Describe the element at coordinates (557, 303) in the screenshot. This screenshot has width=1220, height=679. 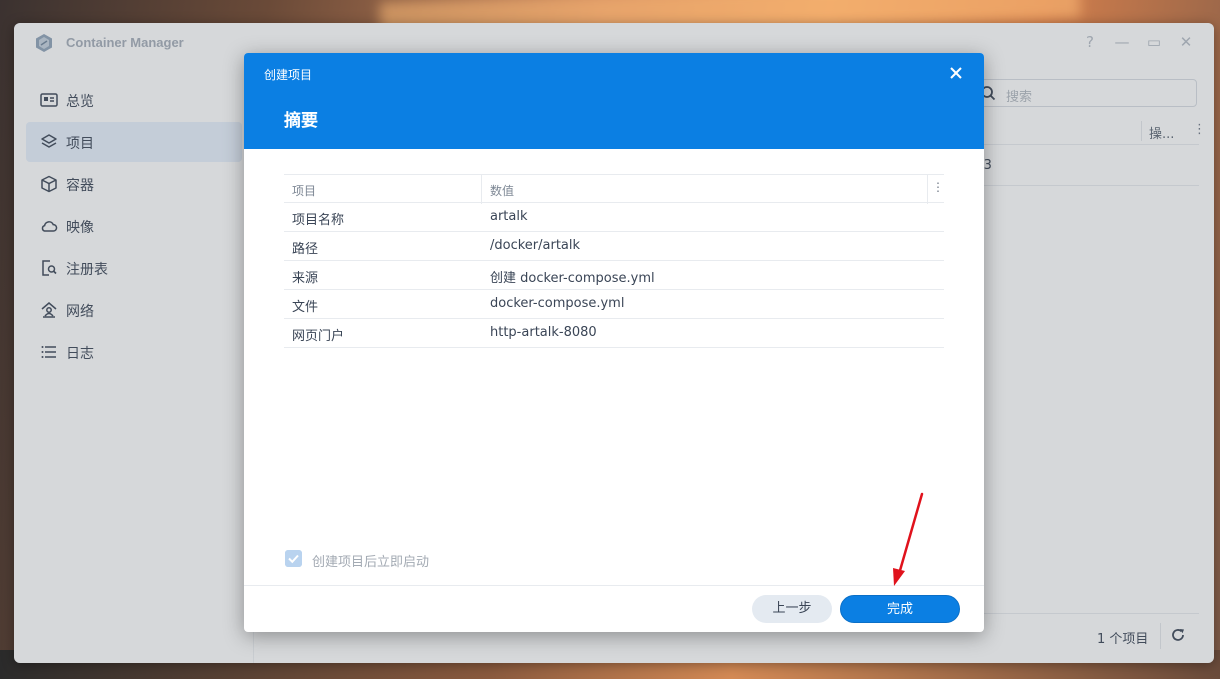
I see `row-value: docker-compose.yml` at that location.